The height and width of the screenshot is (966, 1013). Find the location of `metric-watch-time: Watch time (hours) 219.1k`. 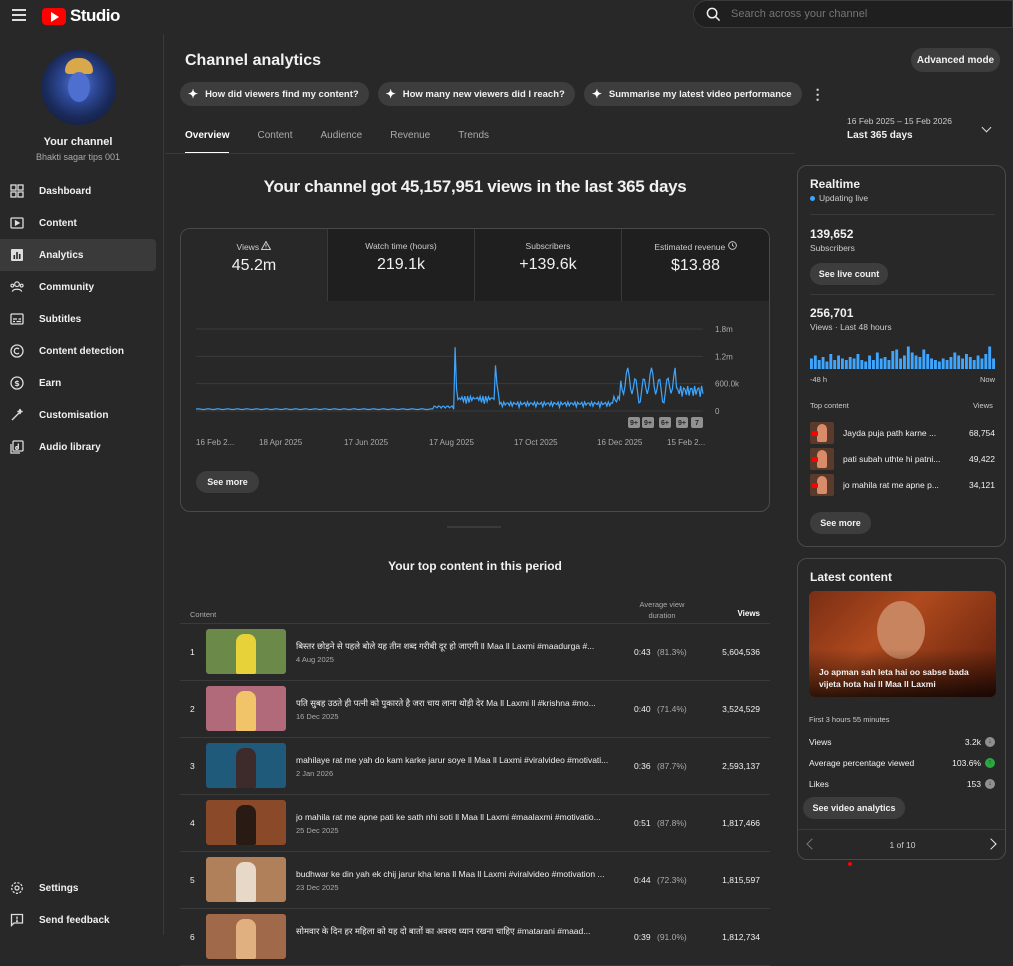

metric-watch-time: Watch time (hours) 219.1k is located at coordinates (401, 265).